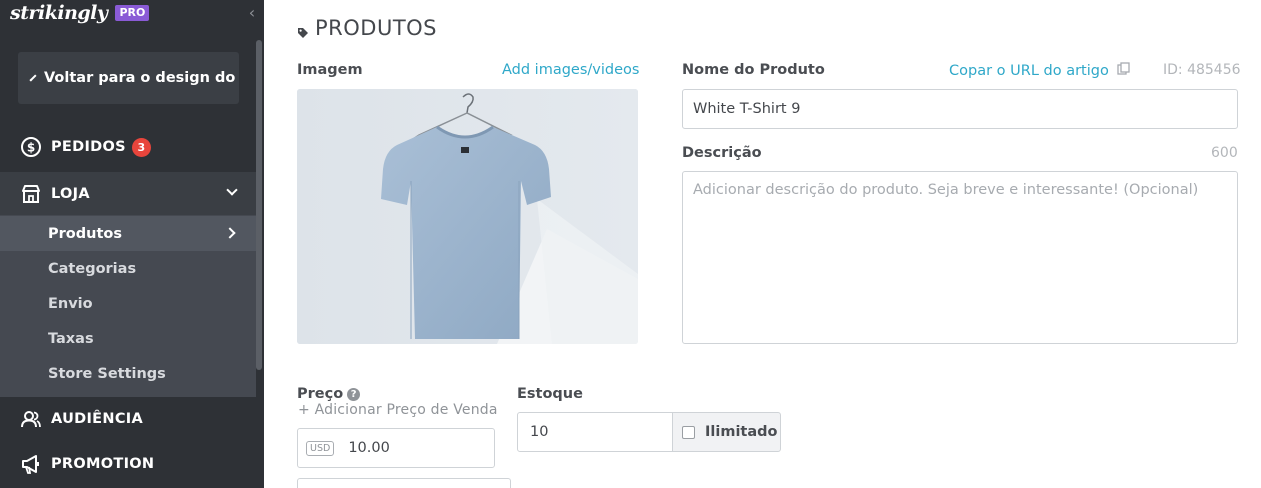 The height and width of the screenshot is (488, 1261). What do you see at coordinates (722, 153) in the screenshot?
I see `description-label: Descrição` at bounding box center [722, 153].